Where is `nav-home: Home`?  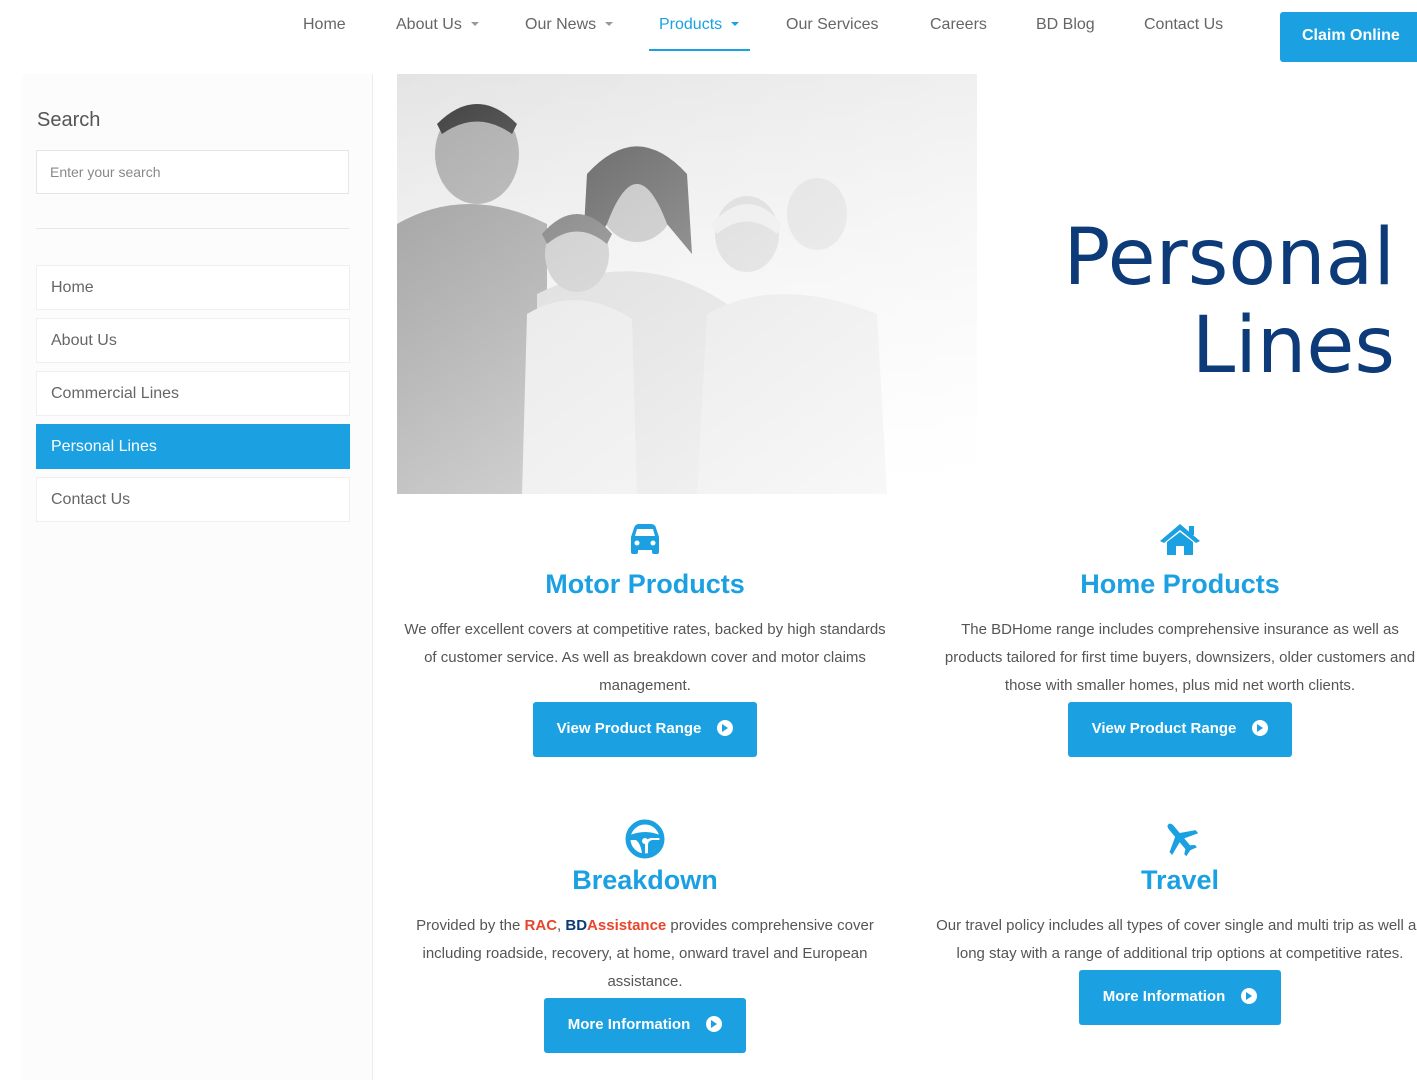
nav-home: Home is located at coordinates (324, 26).